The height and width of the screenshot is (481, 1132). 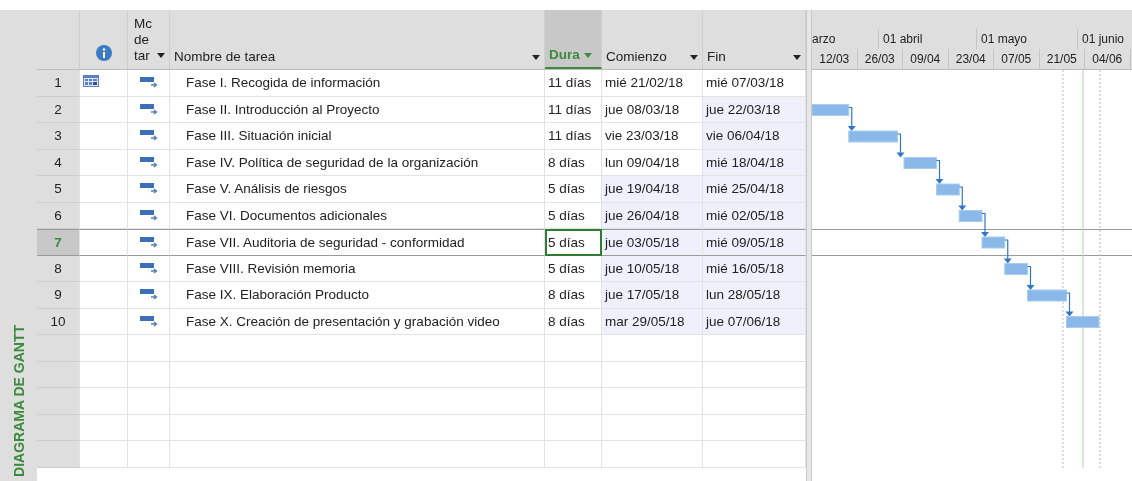 What do you see at coordinates (58, 109) in the screenshot?
I see `row-number: 2` at bounding box center [58, 109].